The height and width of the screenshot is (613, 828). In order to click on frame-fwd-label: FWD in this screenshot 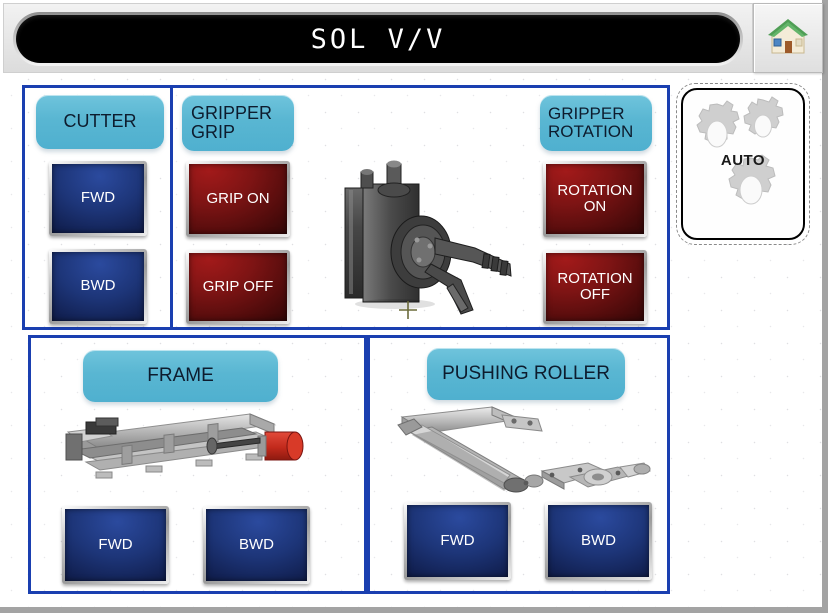, I will do `click(115, 544)`.